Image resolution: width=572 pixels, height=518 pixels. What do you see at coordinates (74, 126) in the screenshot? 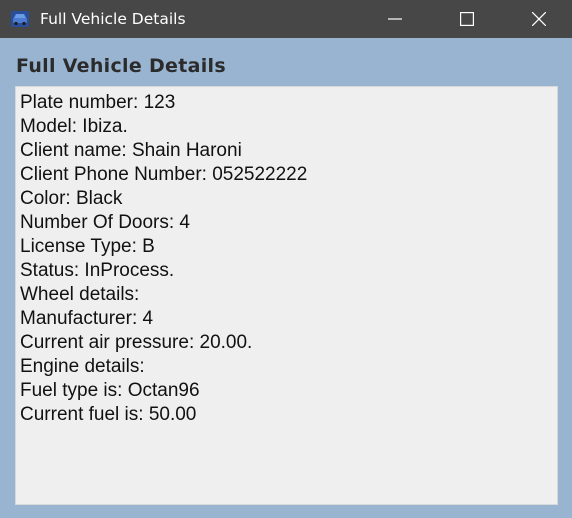
I see `detail-model: Model: Ibiza.` at bounding box center [74, 126].